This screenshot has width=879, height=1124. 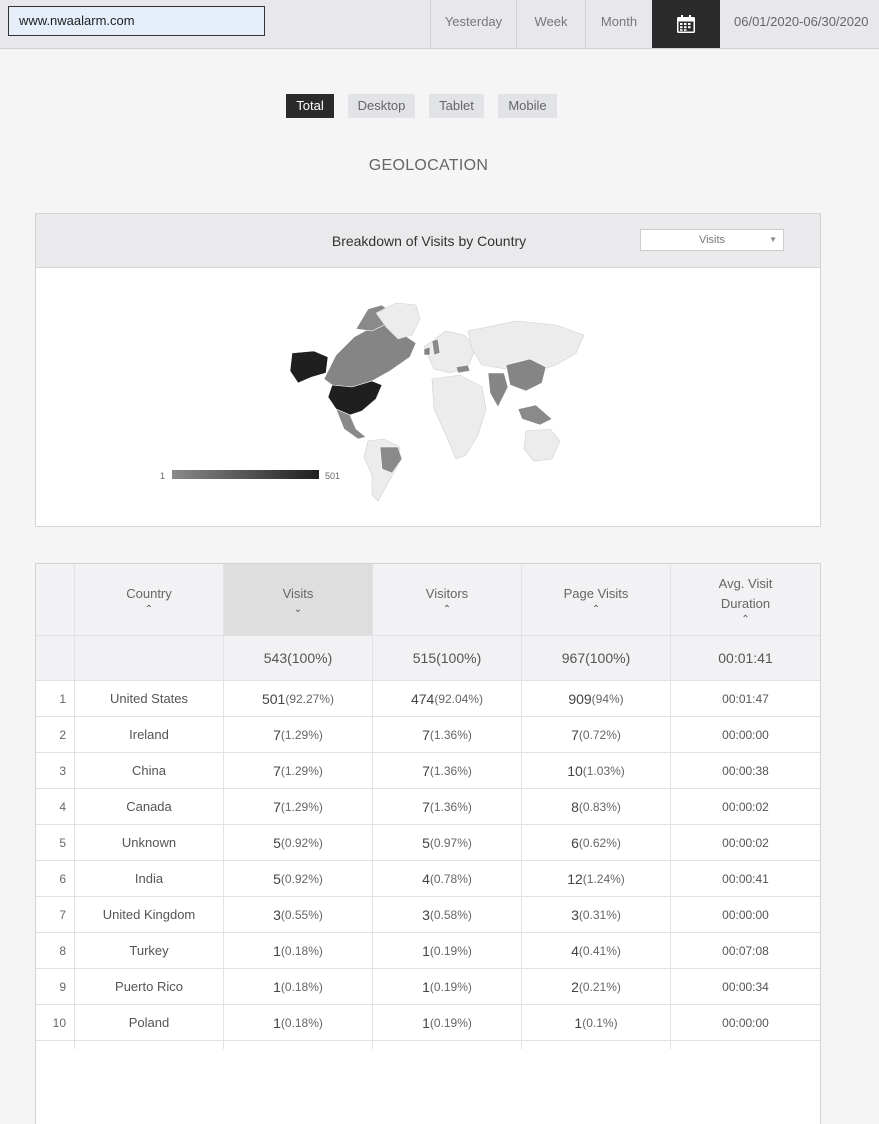 What do you see at coordinates (447, 599) in the screenshot?
I see `header-visitors: Visitors ⌃` at bounding box center [447, 599].